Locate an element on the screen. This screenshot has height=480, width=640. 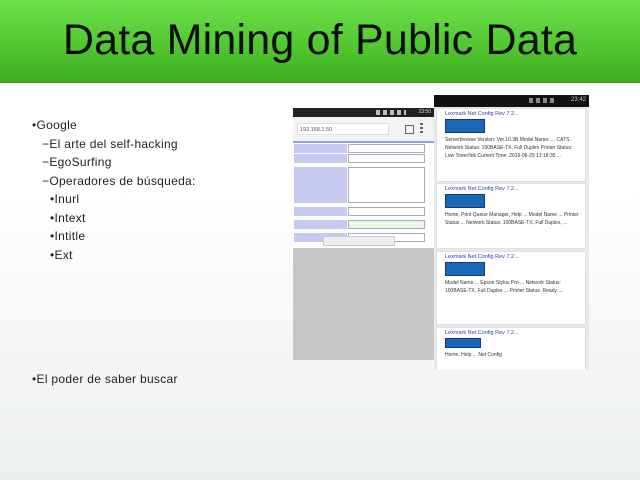
bullet-text: El poder de saber buscar is located at coordinates (107, 379).